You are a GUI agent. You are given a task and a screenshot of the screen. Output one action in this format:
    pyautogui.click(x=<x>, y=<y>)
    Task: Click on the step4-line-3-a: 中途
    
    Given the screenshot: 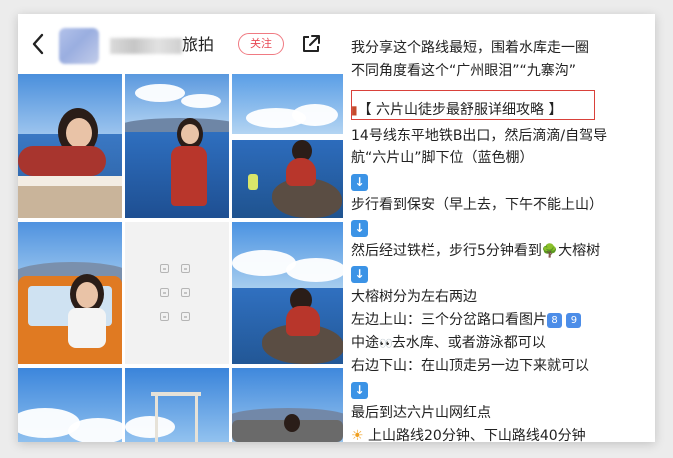 What is the action you would take?
    pyautogui.click(x=365, y=343)
    